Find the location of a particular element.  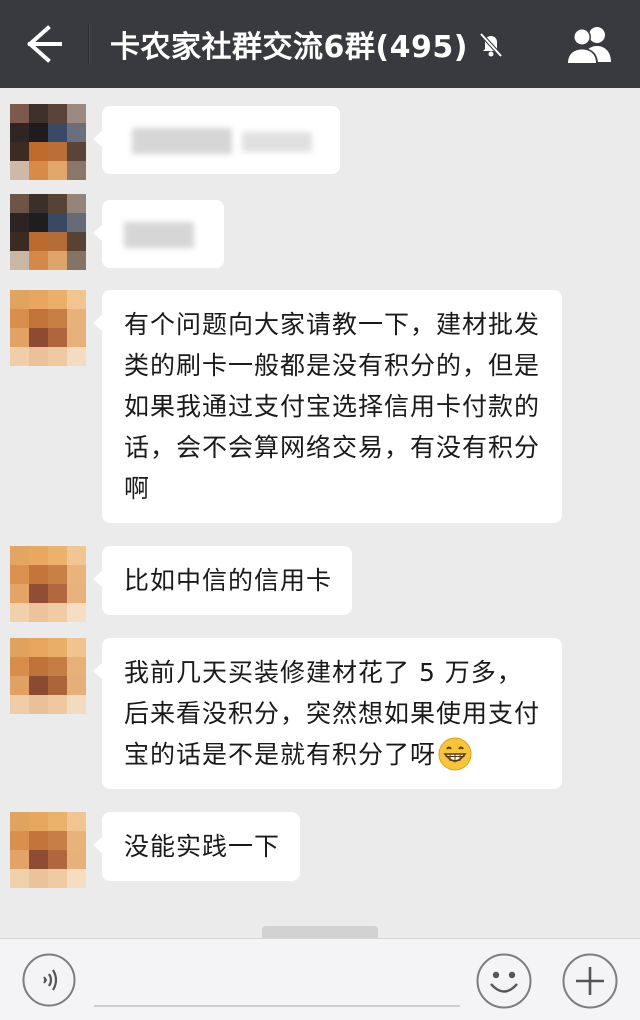

voice-input-icon is located at coordinates (49, 980).